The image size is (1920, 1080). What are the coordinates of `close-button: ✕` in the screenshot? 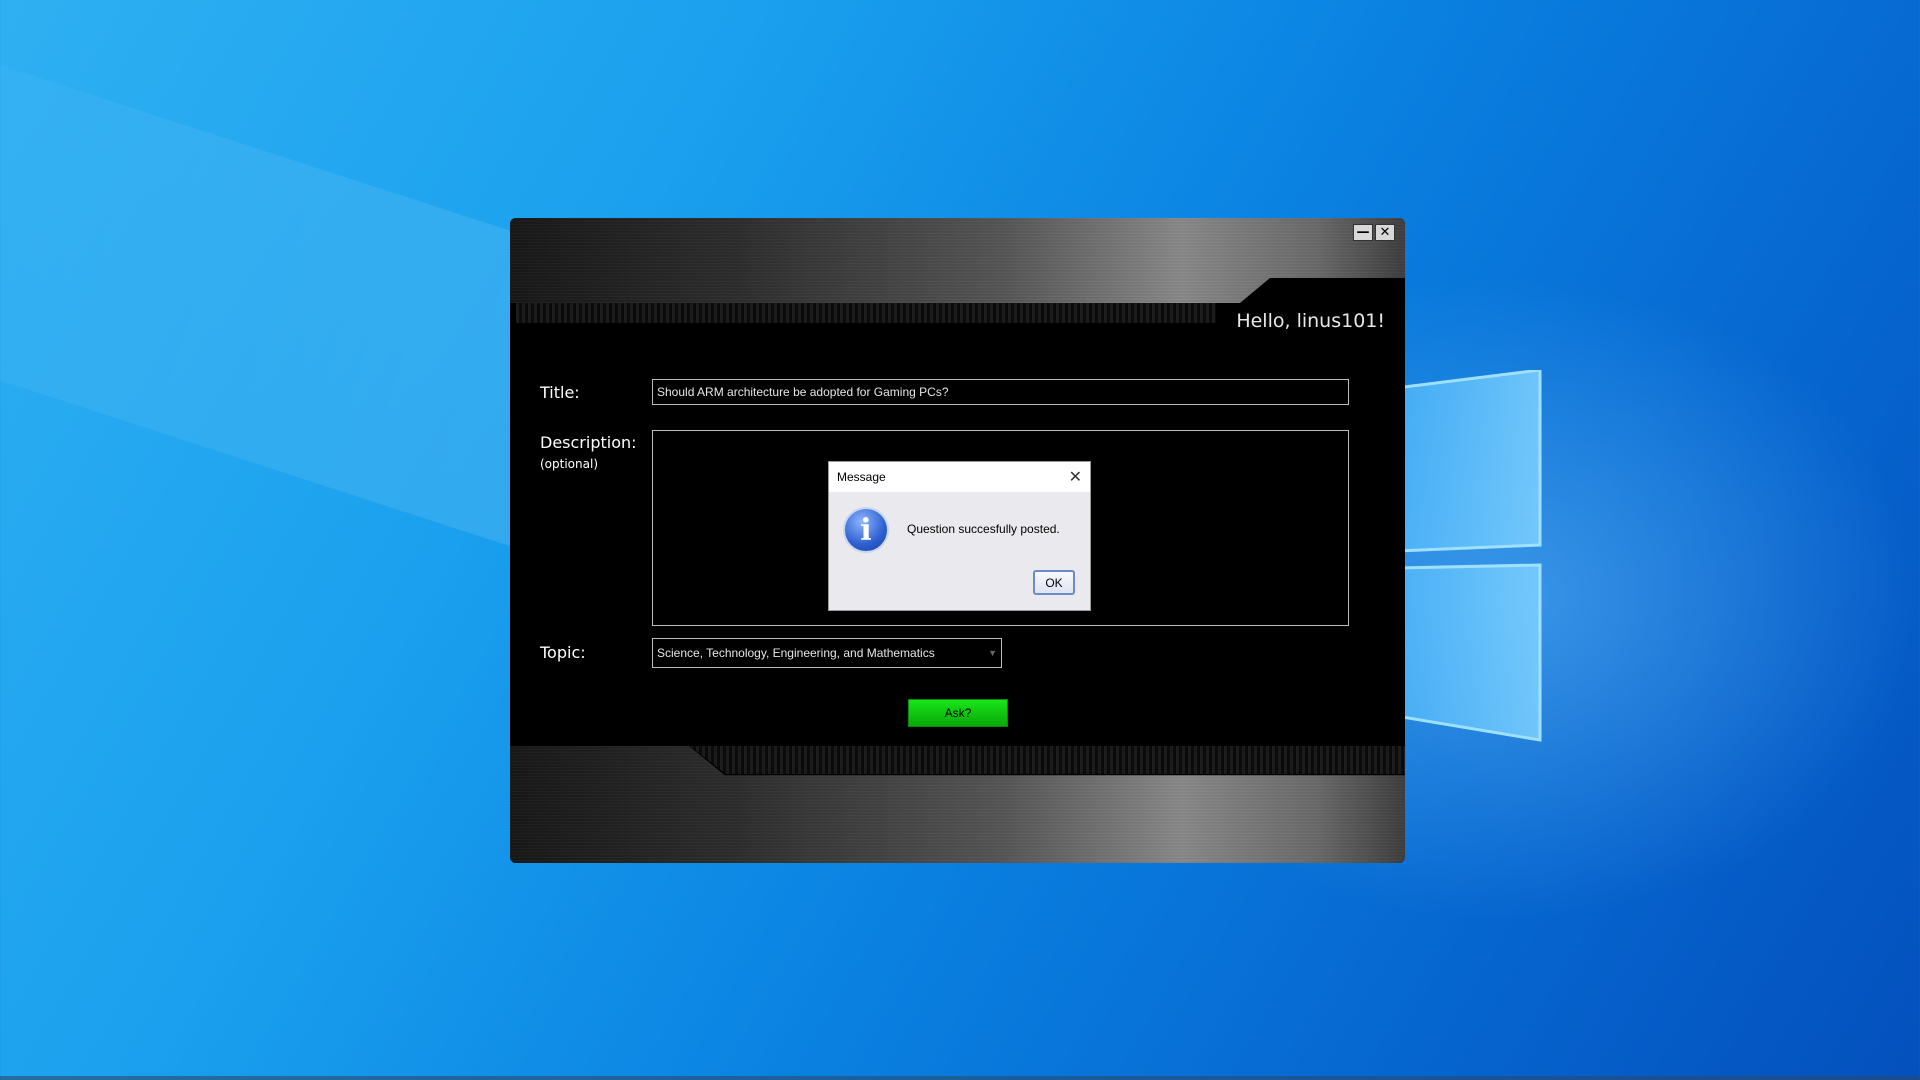 It's located at (1385, 232).